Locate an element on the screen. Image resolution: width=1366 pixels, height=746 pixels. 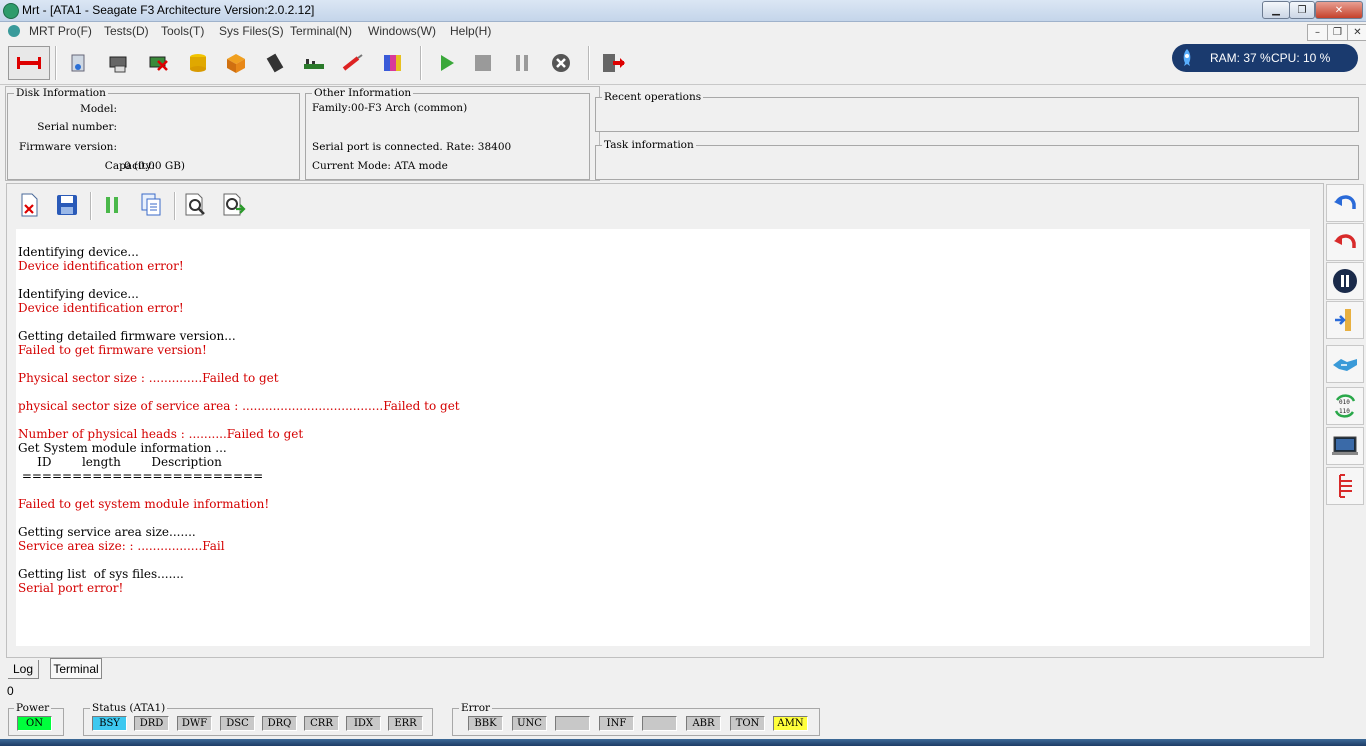
chip-button is located at coordinates (275, 63).